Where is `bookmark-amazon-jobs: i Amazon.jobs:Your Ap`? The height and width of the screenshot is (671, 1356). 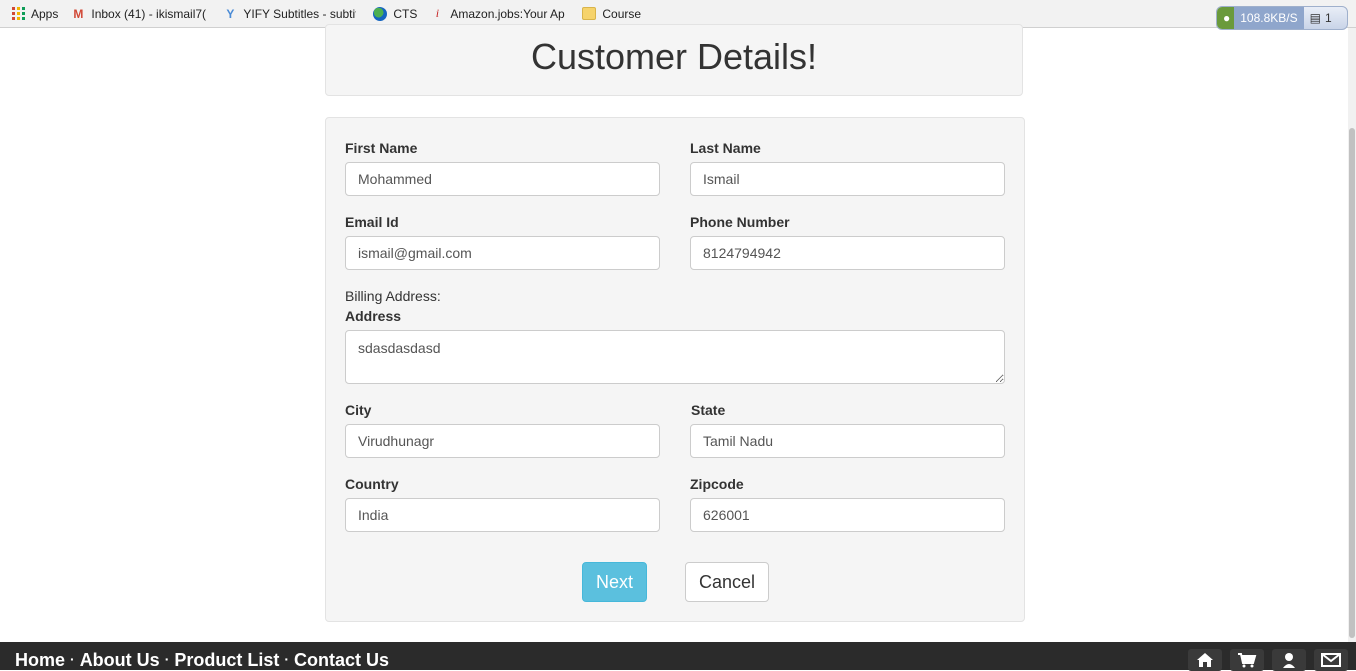 bookmark-amazon-jobs: i Amazon.jobs:Your Ap is located at coordinates (499, 13).